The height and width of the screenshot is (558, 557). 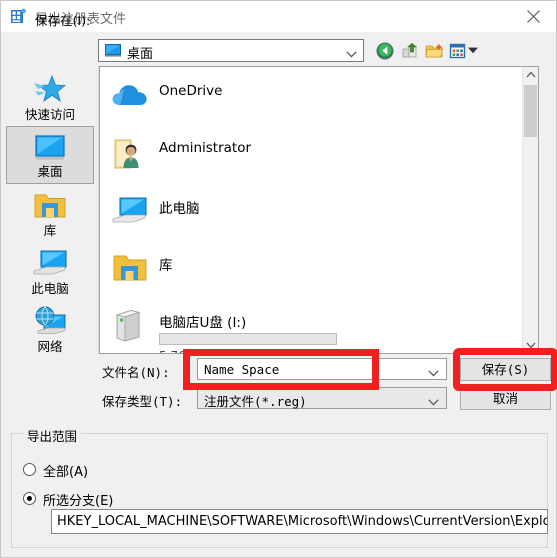 I want to click on back-button, so click(x=385, y=51).